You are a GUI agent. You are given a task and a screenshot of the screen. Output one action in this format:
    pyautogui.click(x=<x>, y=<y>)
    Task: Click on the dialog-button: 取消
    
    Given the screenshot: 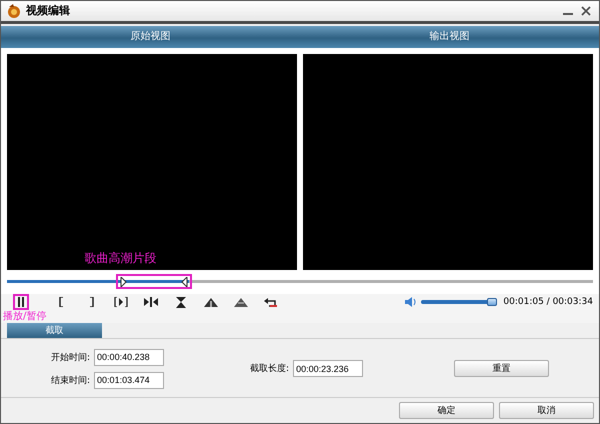 What is the action you would take?
    pyautogui.click(x=546, y=410)
    